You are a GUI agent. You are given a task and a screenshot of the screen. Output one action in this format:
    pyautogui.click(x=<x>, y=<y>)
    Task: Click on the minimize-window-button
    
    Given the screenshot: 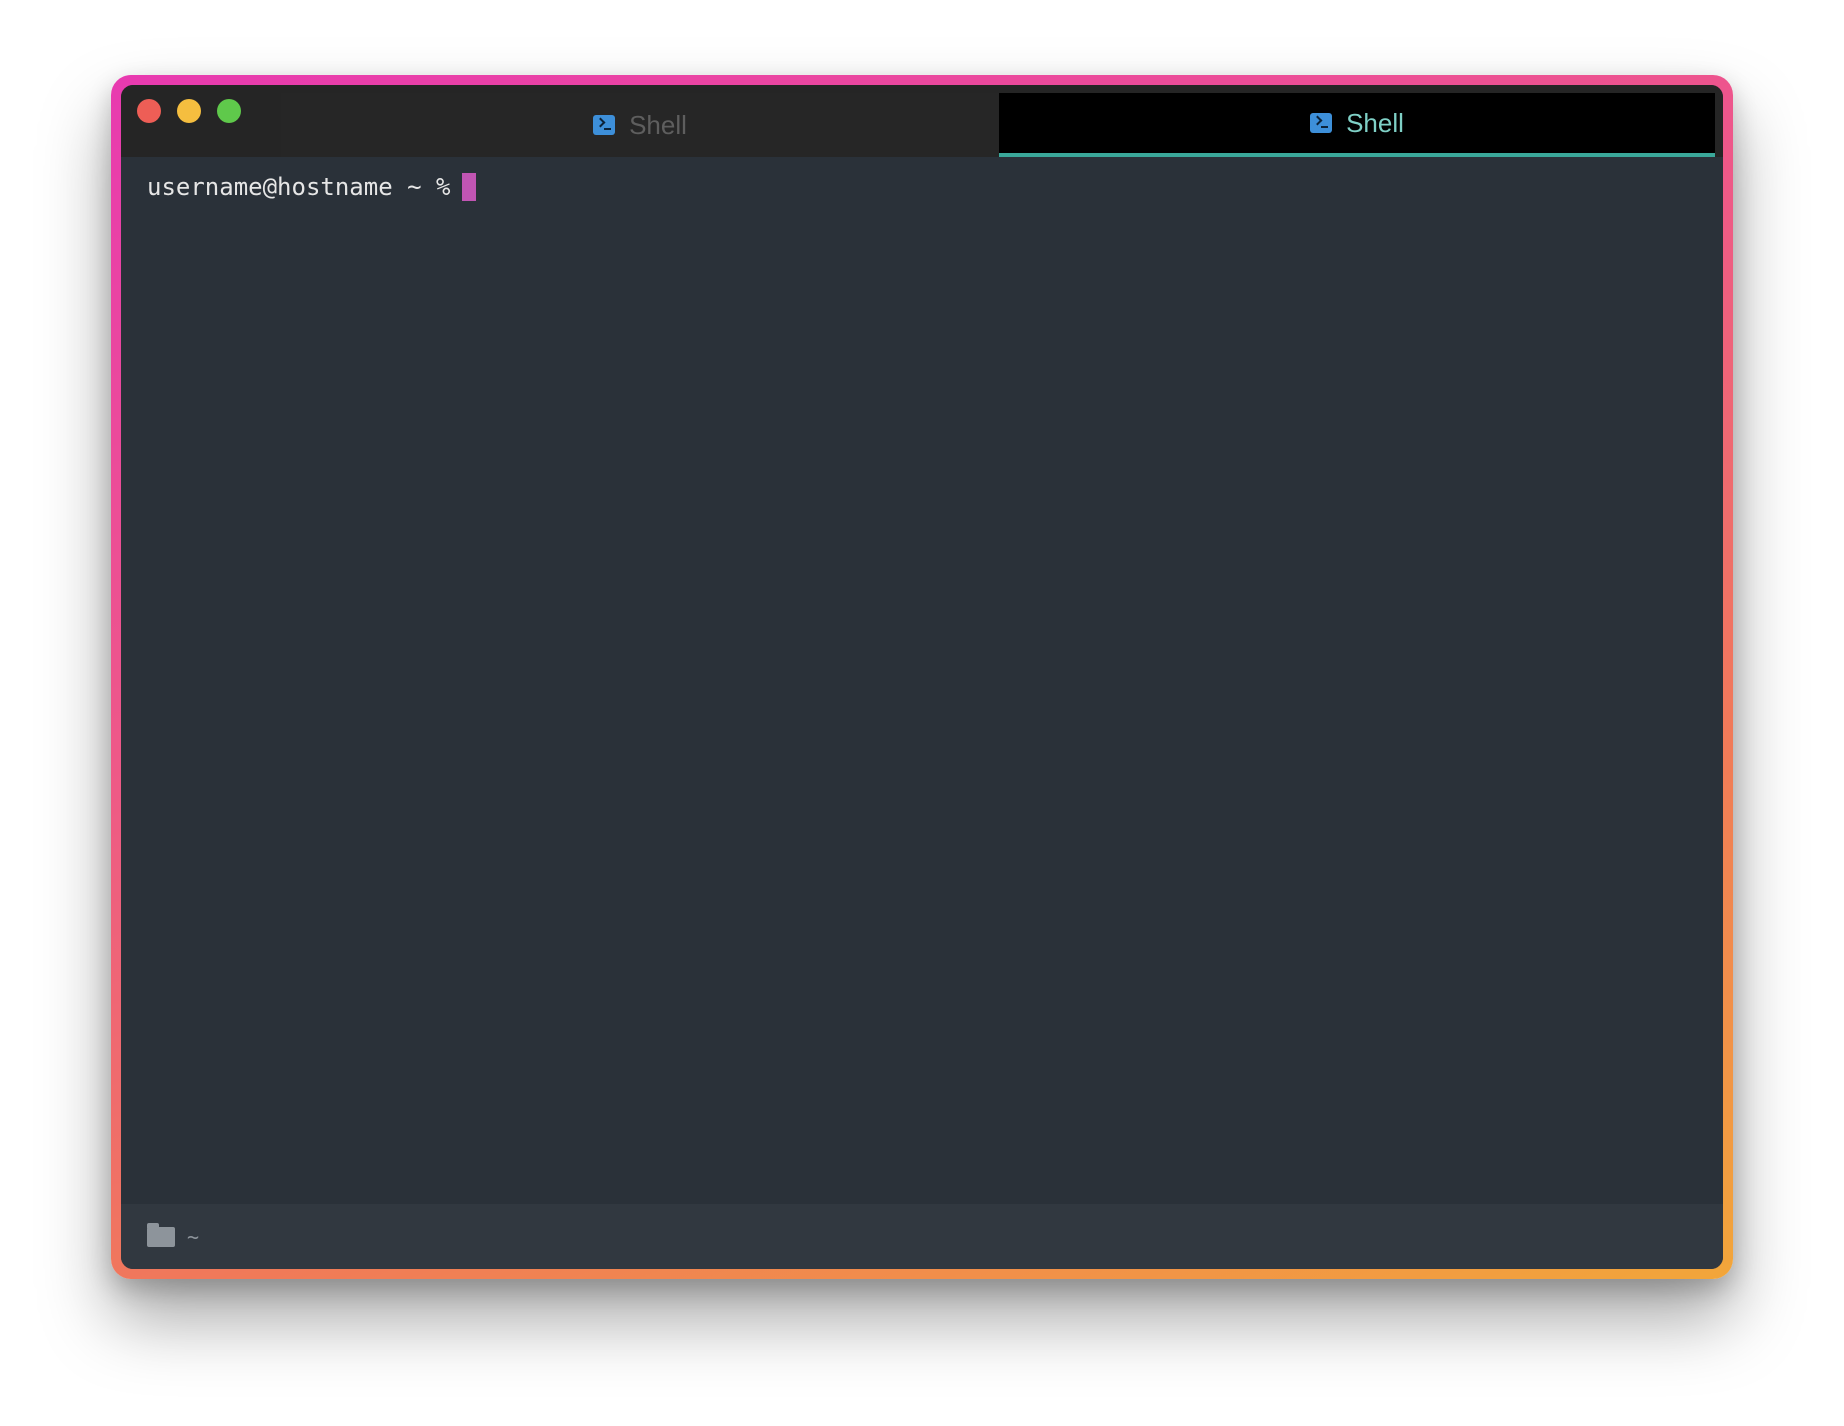 What is the action you would take?
    pyautogui.click(x=189, y=111)
    